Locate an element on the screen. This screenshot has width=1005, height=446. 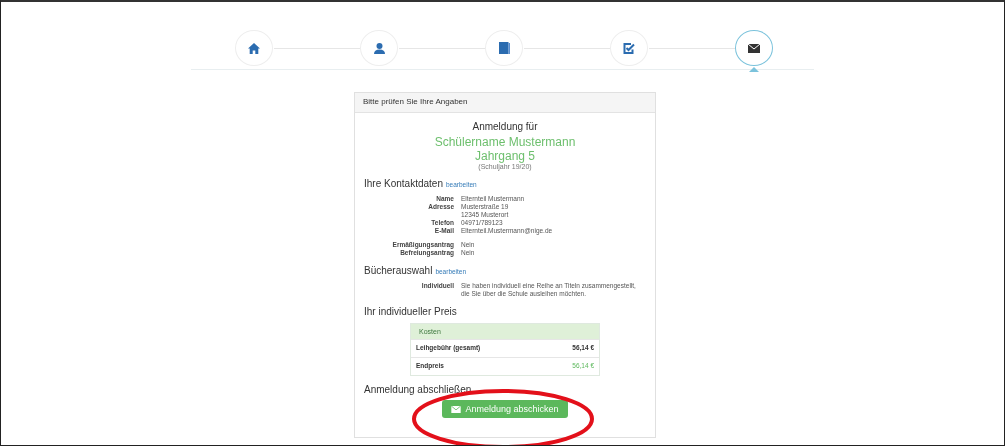
book-icon is located at coordinates (504, 48).